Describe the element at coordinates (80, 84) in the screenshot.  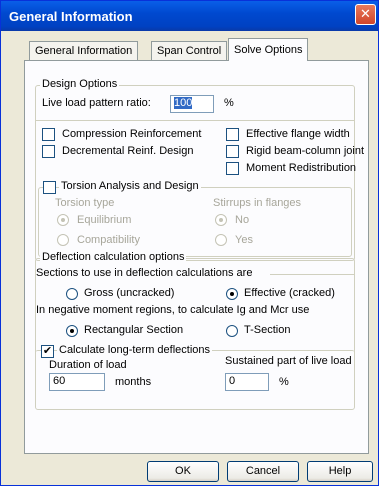
I see `design-options-legend: Design Options` at that location.